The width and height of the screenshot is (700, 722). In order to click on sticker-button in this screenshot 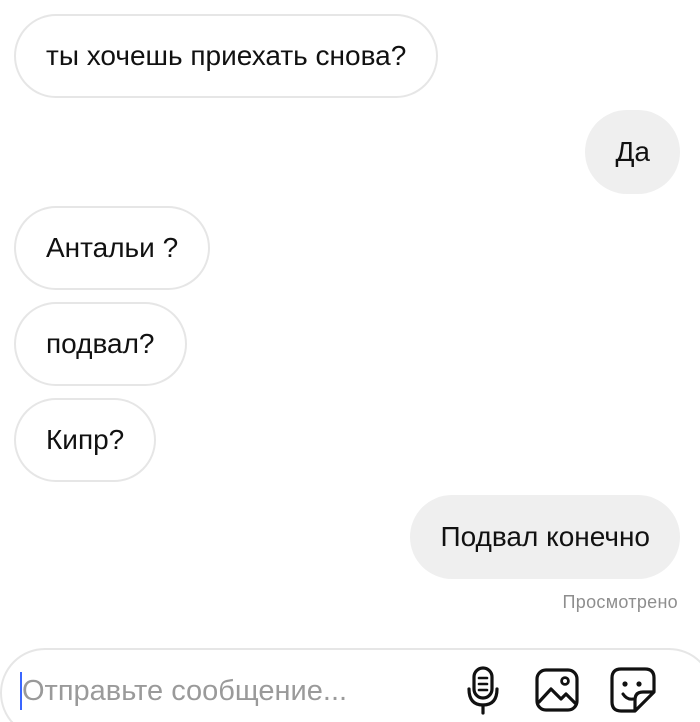, I will do `click(633, 690)`.